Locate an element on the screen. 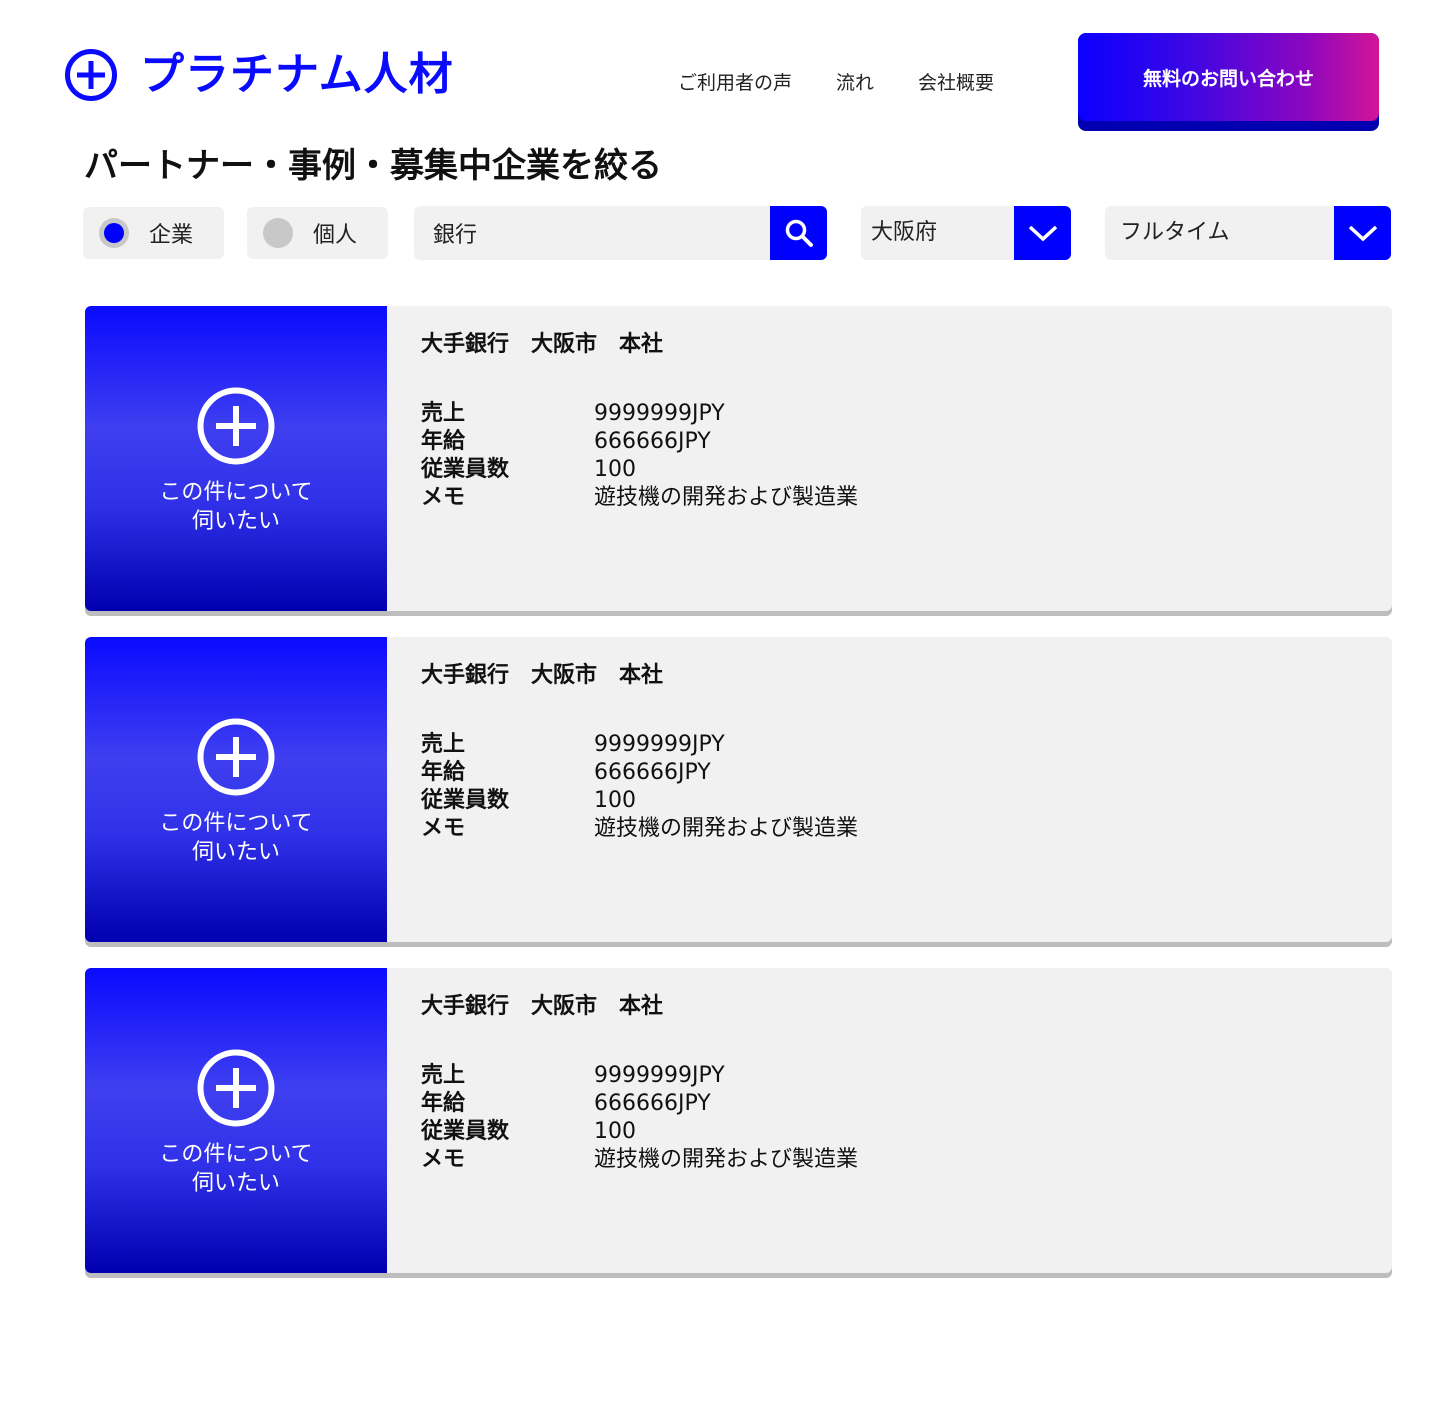  radio-individual: 個人 is located at coordinates (317, 233).